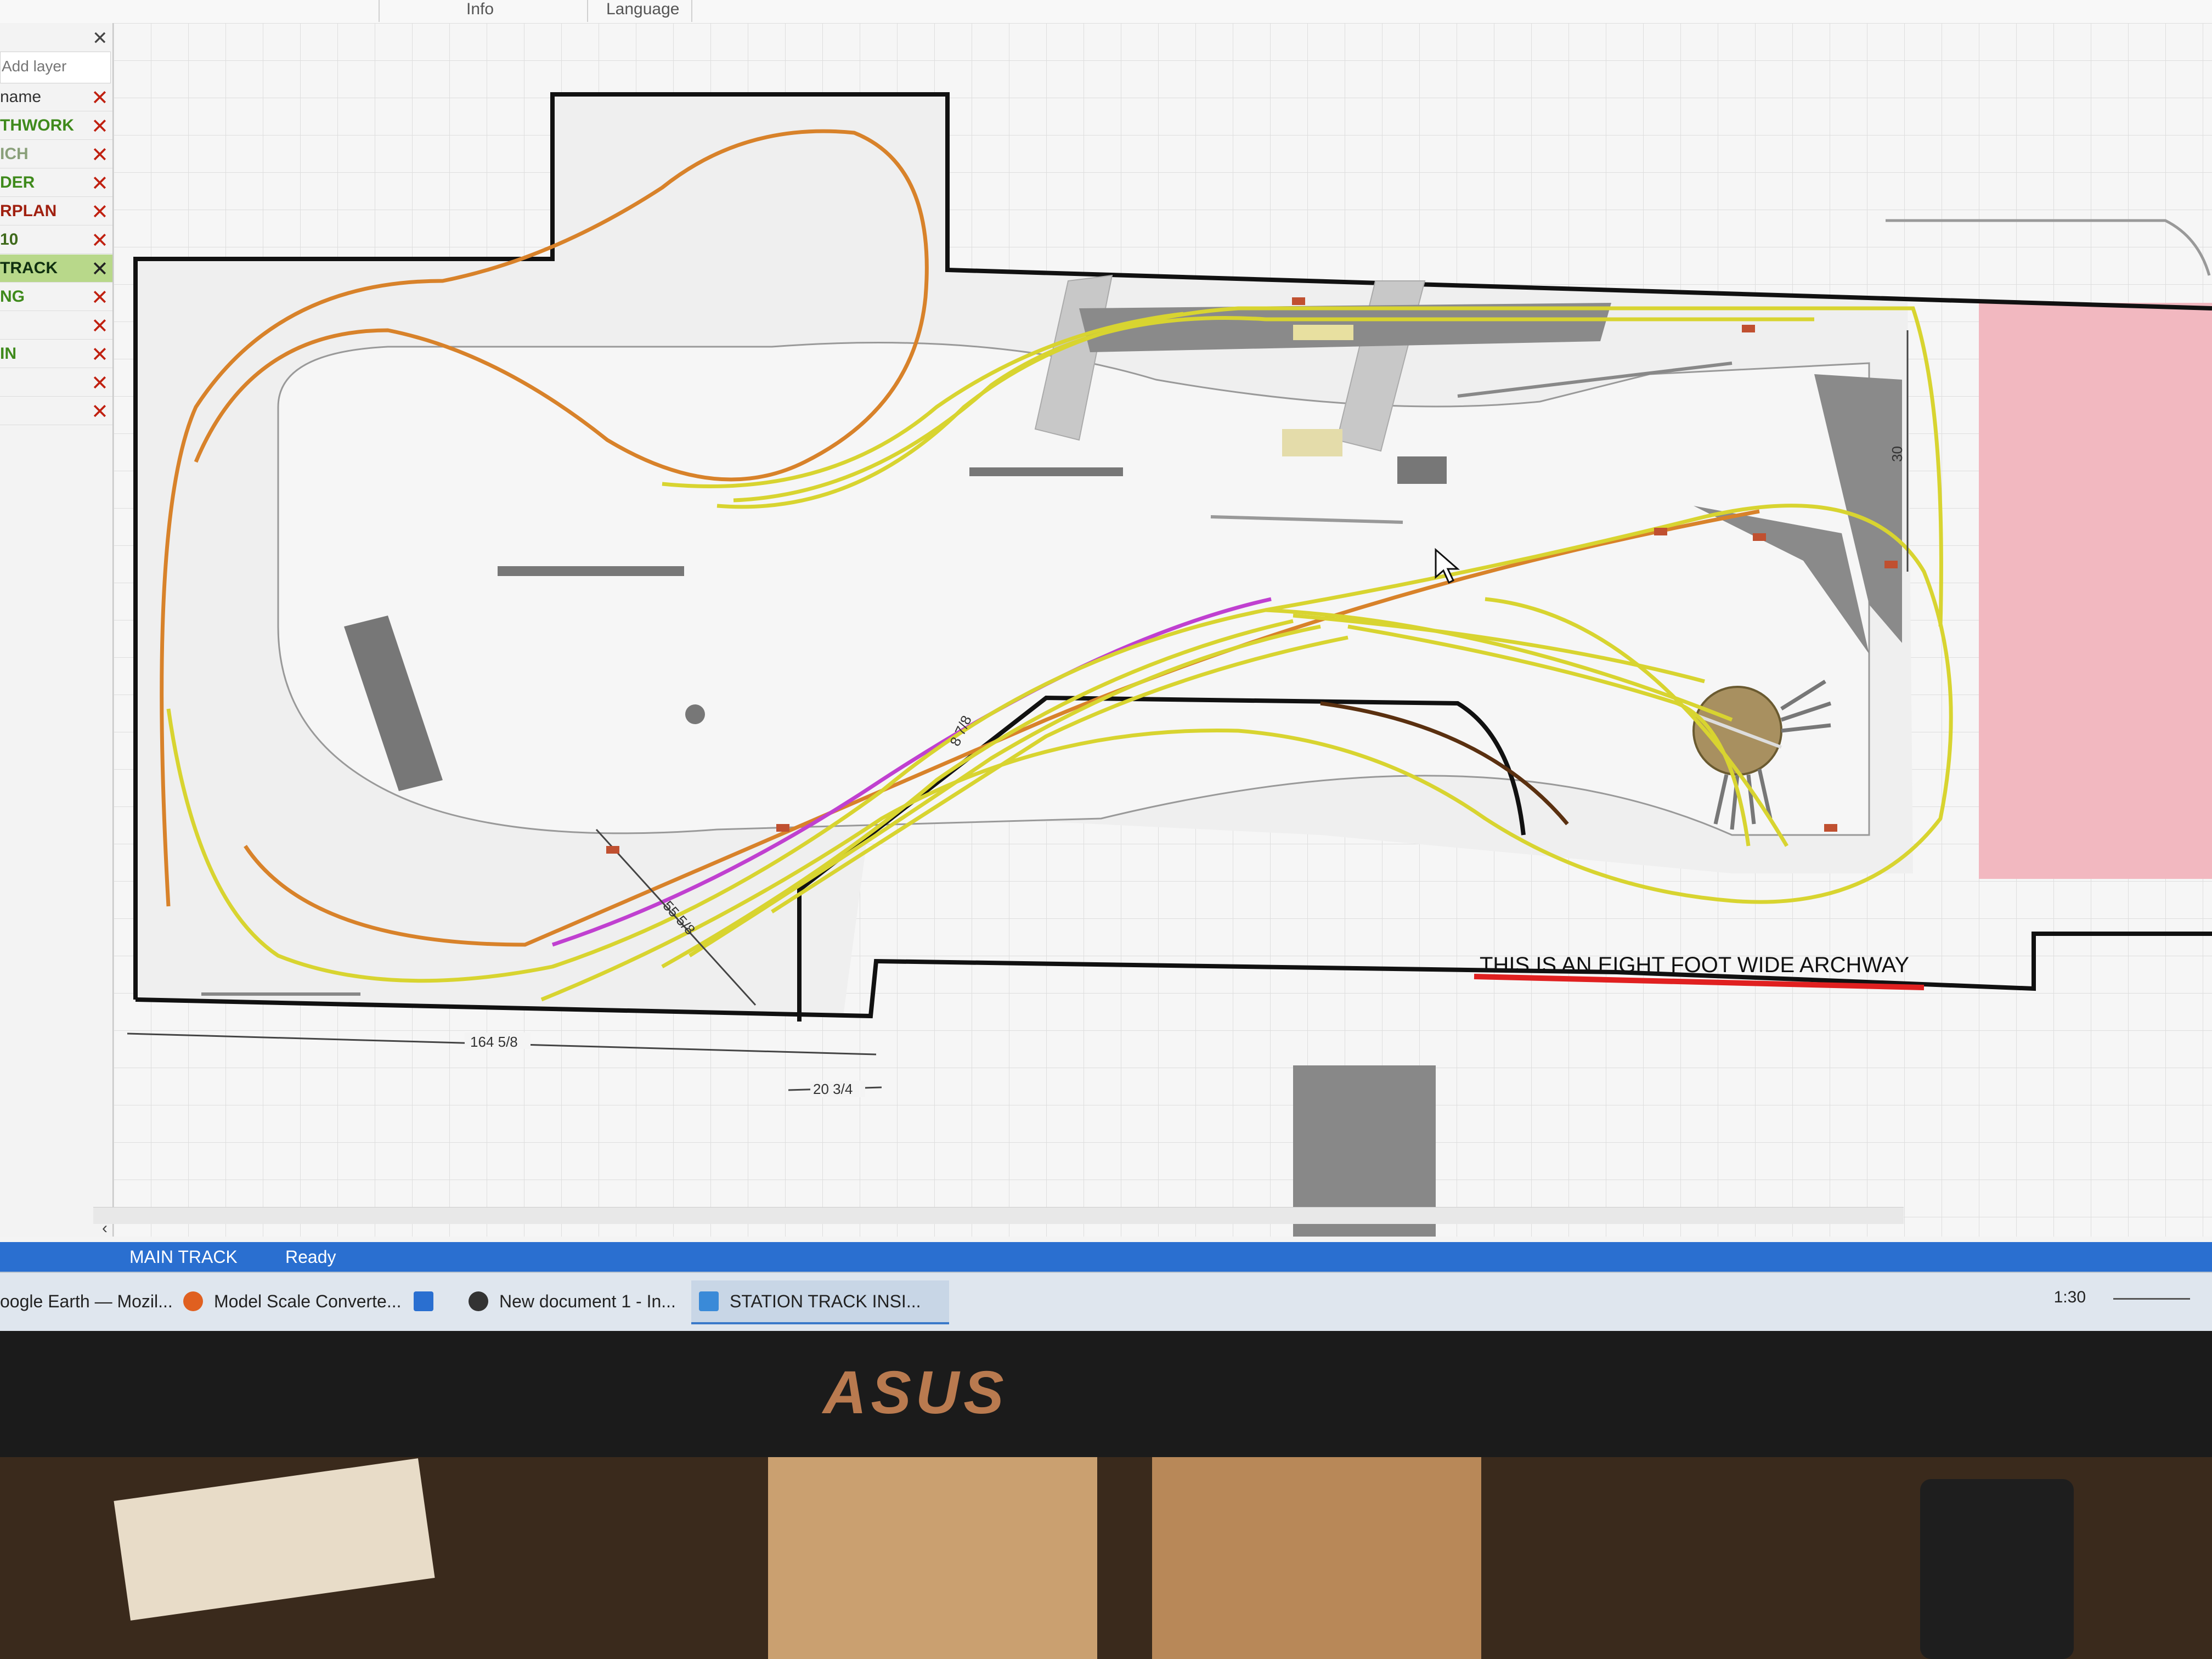 This screenshot has height=1659, width=2212. I want to click on speaker, so click(1997, 1569).